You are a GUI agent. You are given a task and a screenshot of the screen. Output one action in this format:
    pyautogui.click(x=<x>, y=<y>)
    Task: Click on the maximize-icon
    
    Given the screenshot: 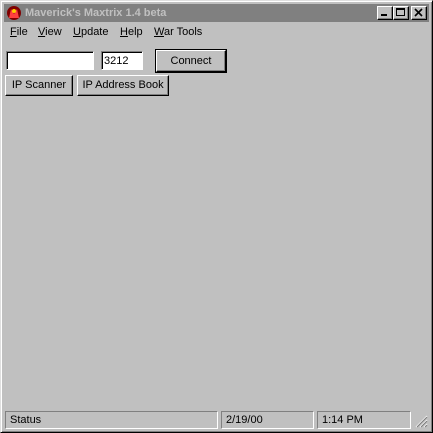 What is the action you would take?
    pyautogui.click(x=400, y=12)
    